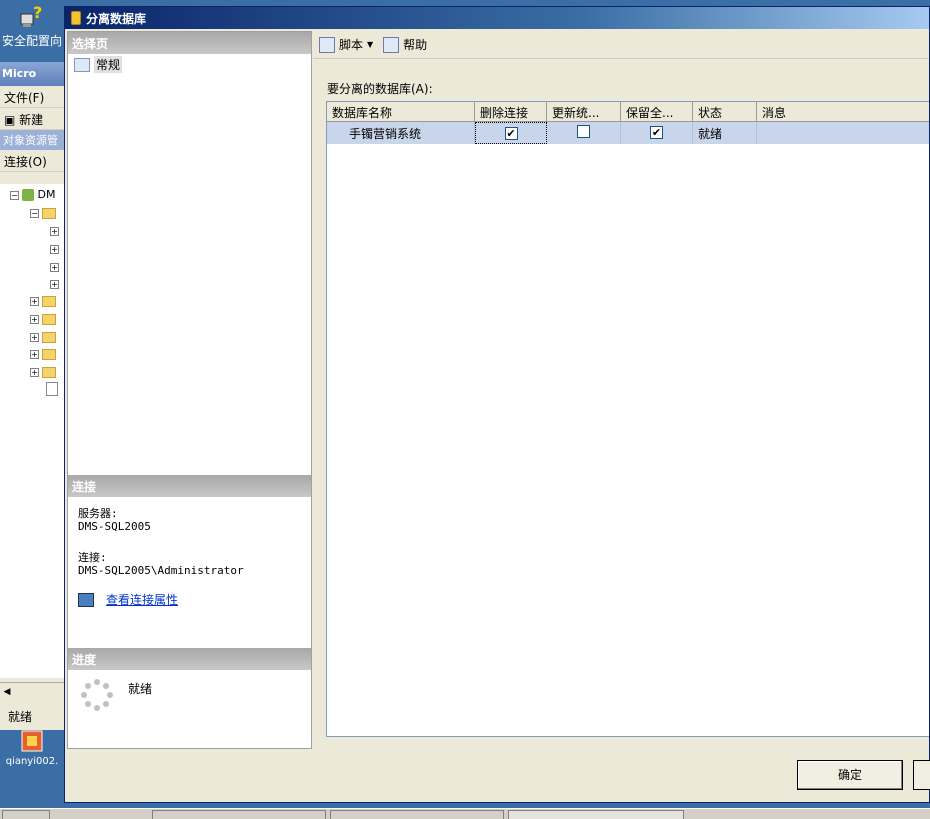  What do you see at coordinates (921, 775) in the screenshot?
I see `cancel-button` at bounding box center [921, 775].